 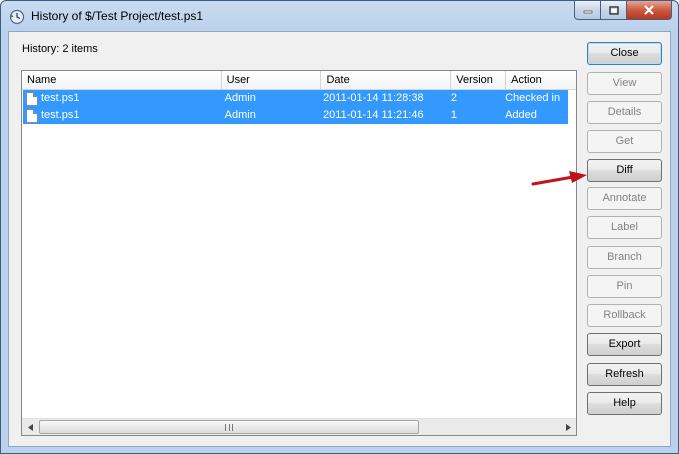 I want to click on minimize-button, so click(x=587, y=10).